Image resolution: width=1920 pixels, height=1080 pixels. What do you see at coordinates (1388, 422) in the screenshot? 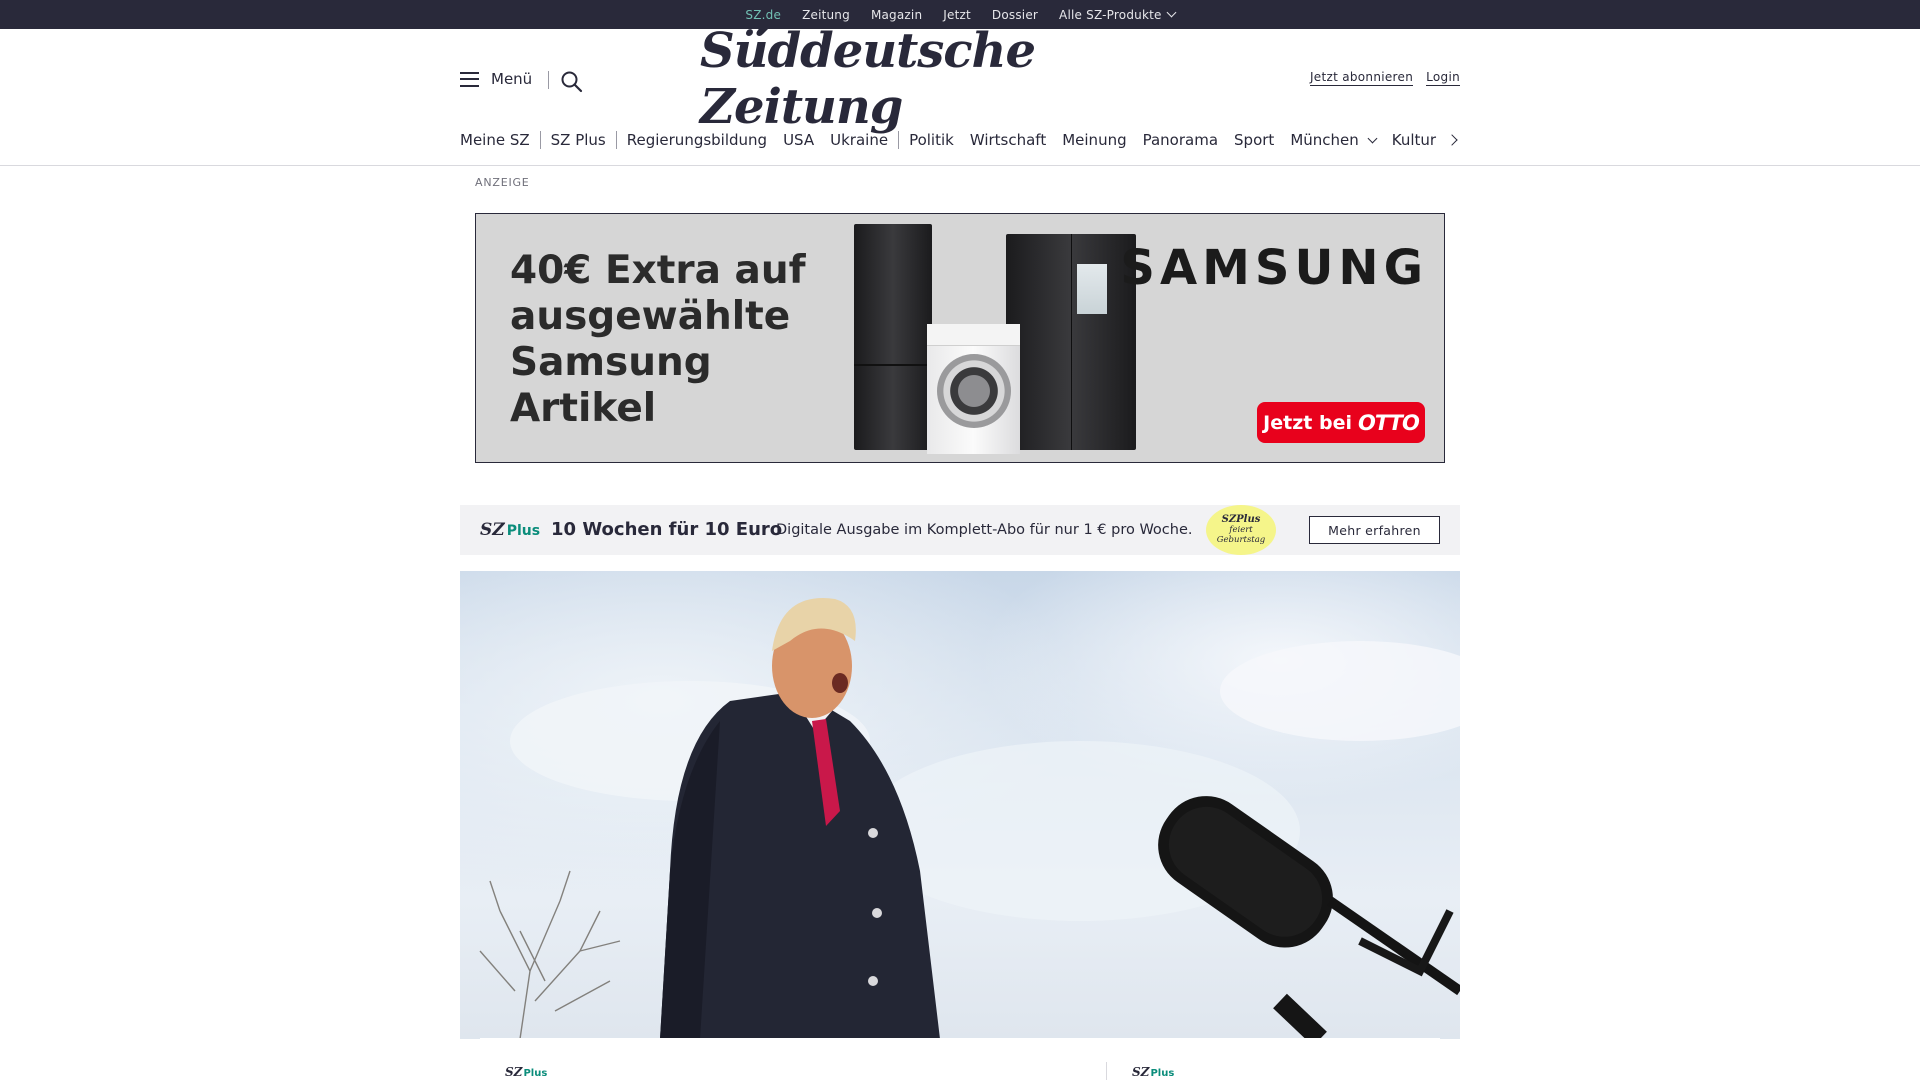
I see `otto-logo: OTTO` at bounding box center [1388, 422].